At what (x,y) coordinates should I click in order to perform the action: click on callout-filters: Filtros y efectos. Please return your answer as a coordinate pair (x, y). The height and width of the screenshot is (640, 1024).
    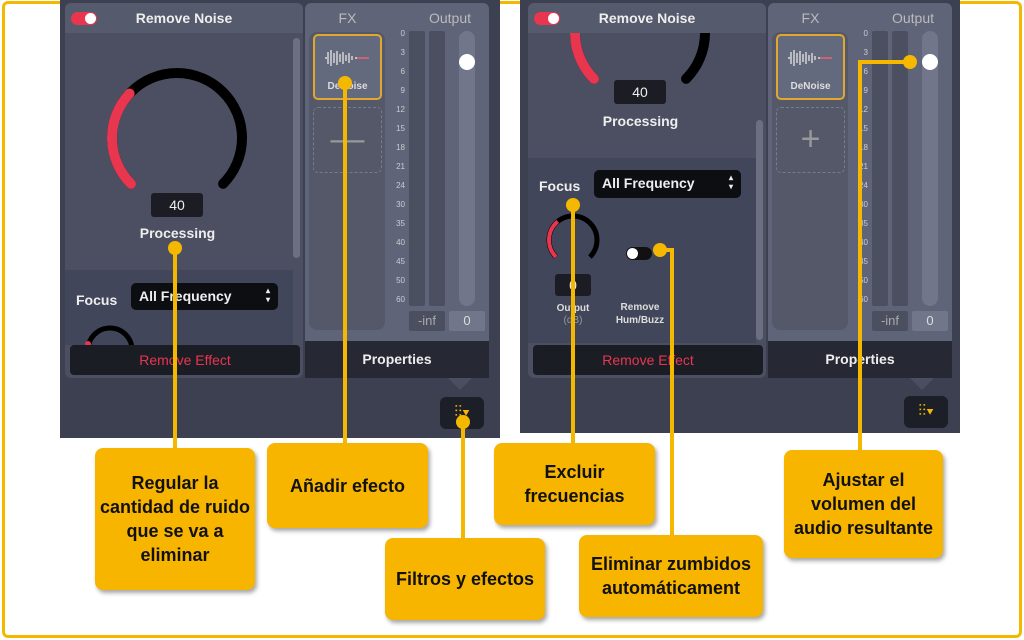
    Looking at the image, I should click on (465, 579).